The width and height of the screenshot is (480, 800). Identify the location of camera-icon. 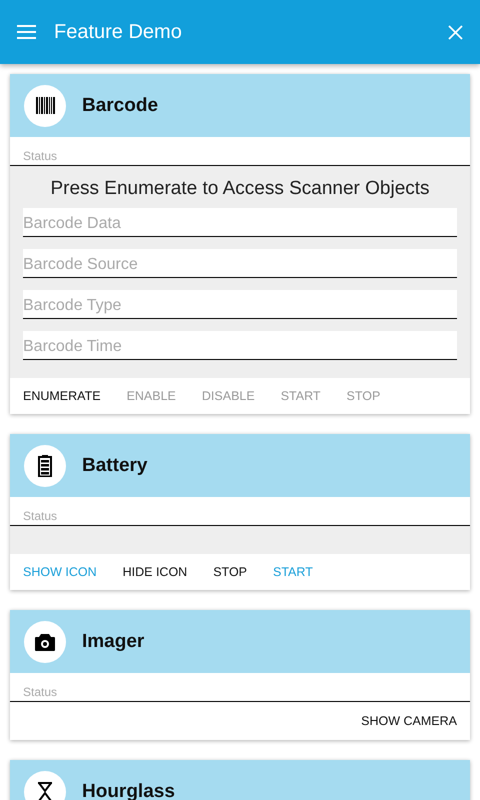
(45, 641).